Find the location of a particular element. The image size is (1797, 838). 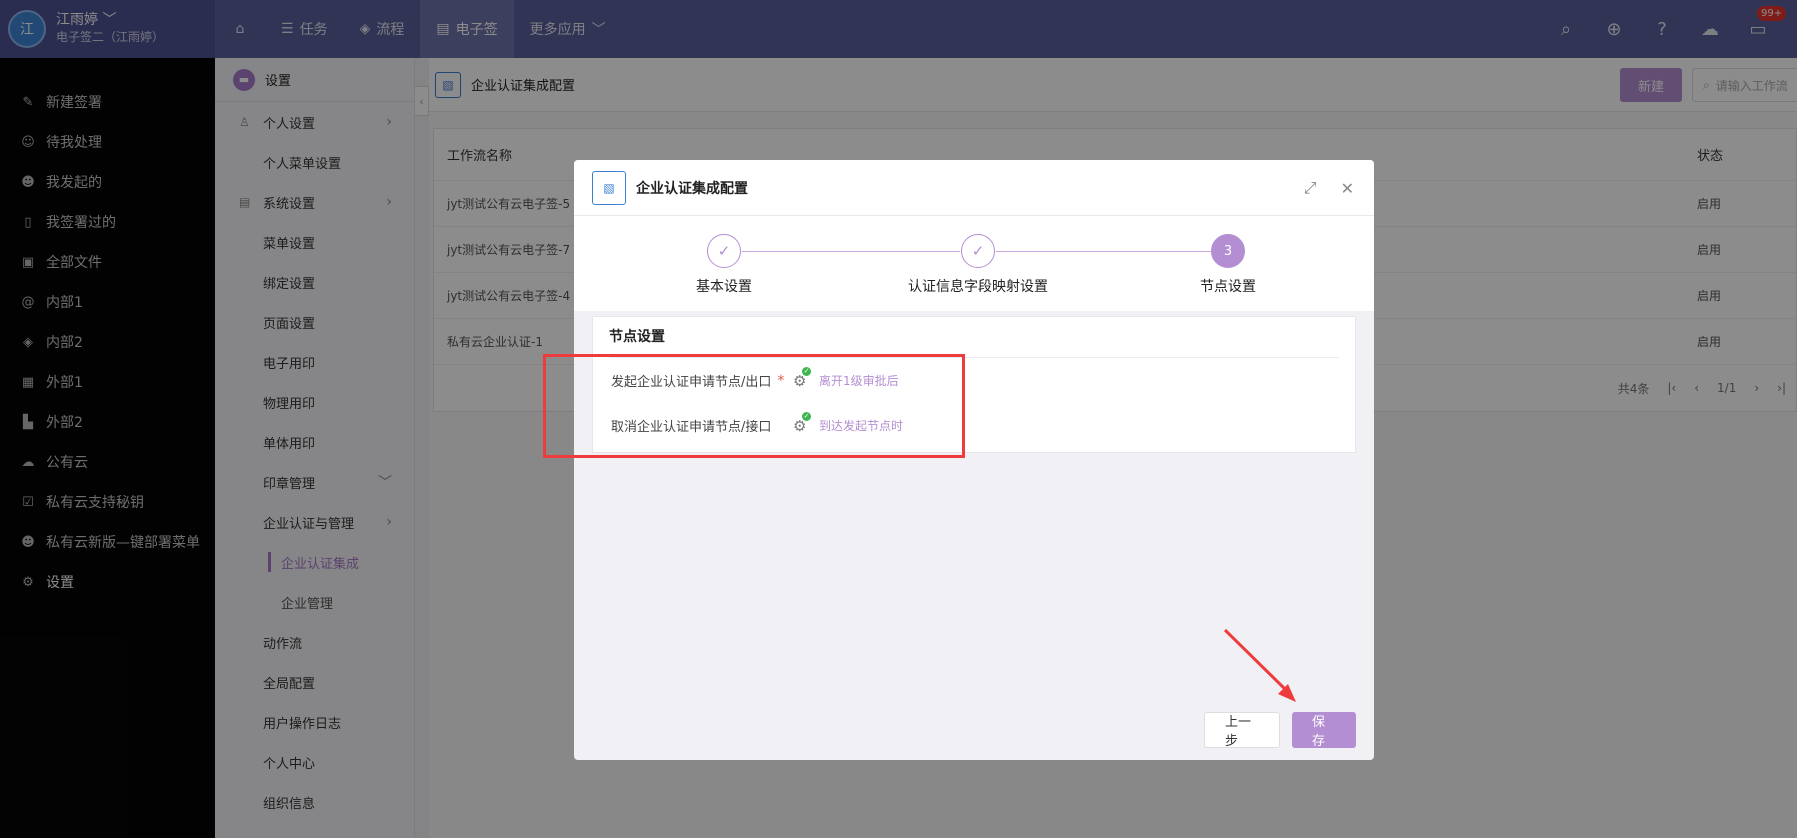

modal-footer: 上一步 保存 is located at coordinates (1280, 730).